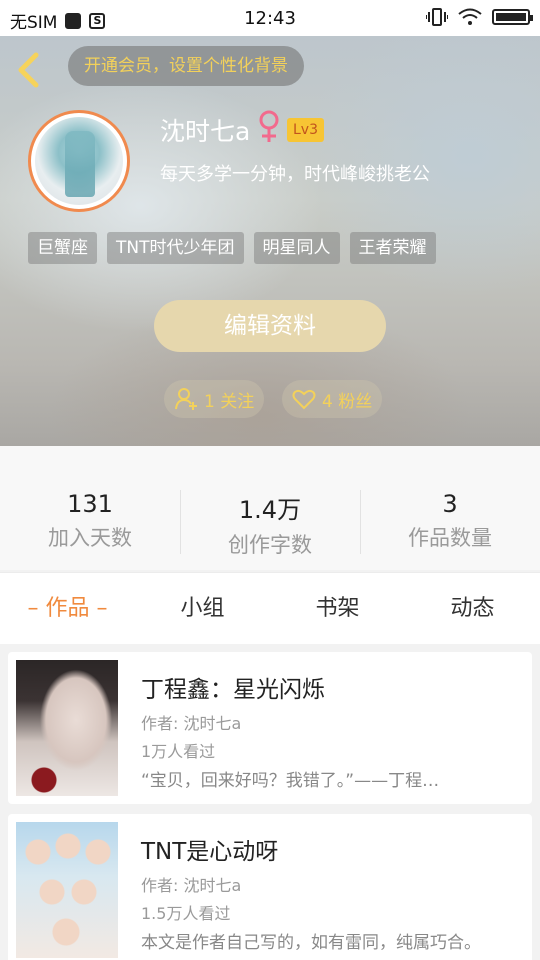 The image size is (540, 960). I want to click on level-badge: Lv3, so click(305, 130).